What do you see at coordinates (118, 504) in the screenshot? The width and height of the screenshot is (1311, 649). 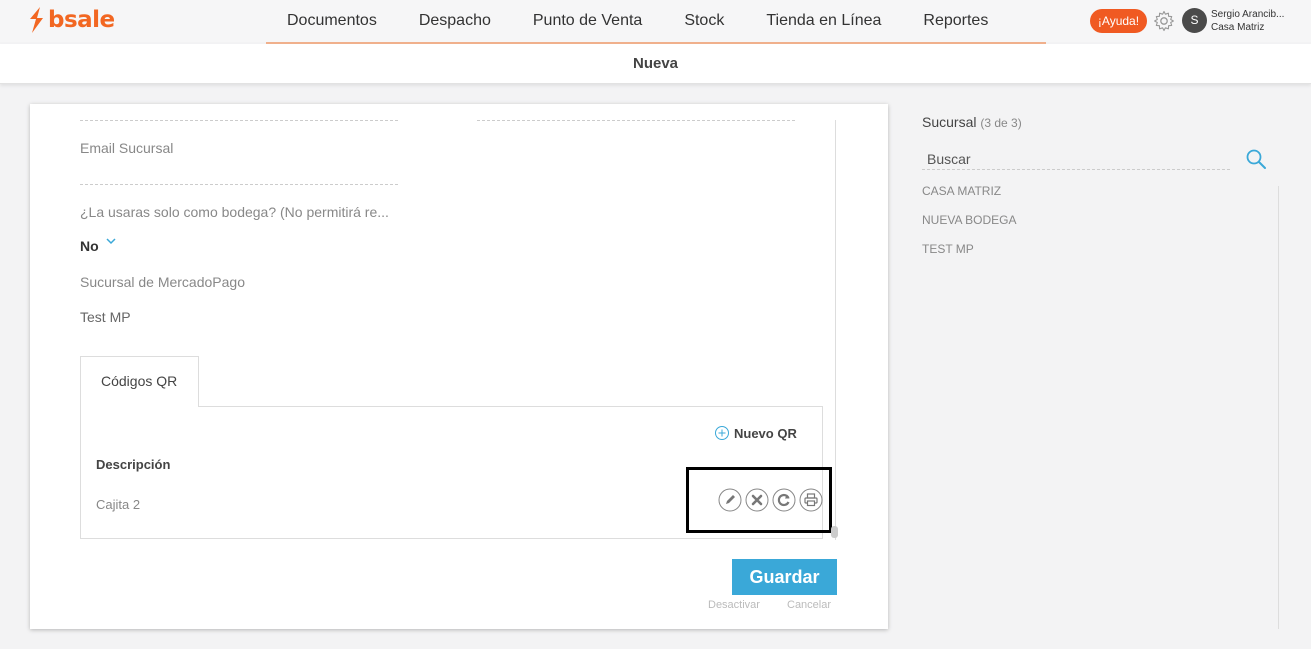 I see `qr-row-description: Cajita 2` at bounding box center [118, 504].